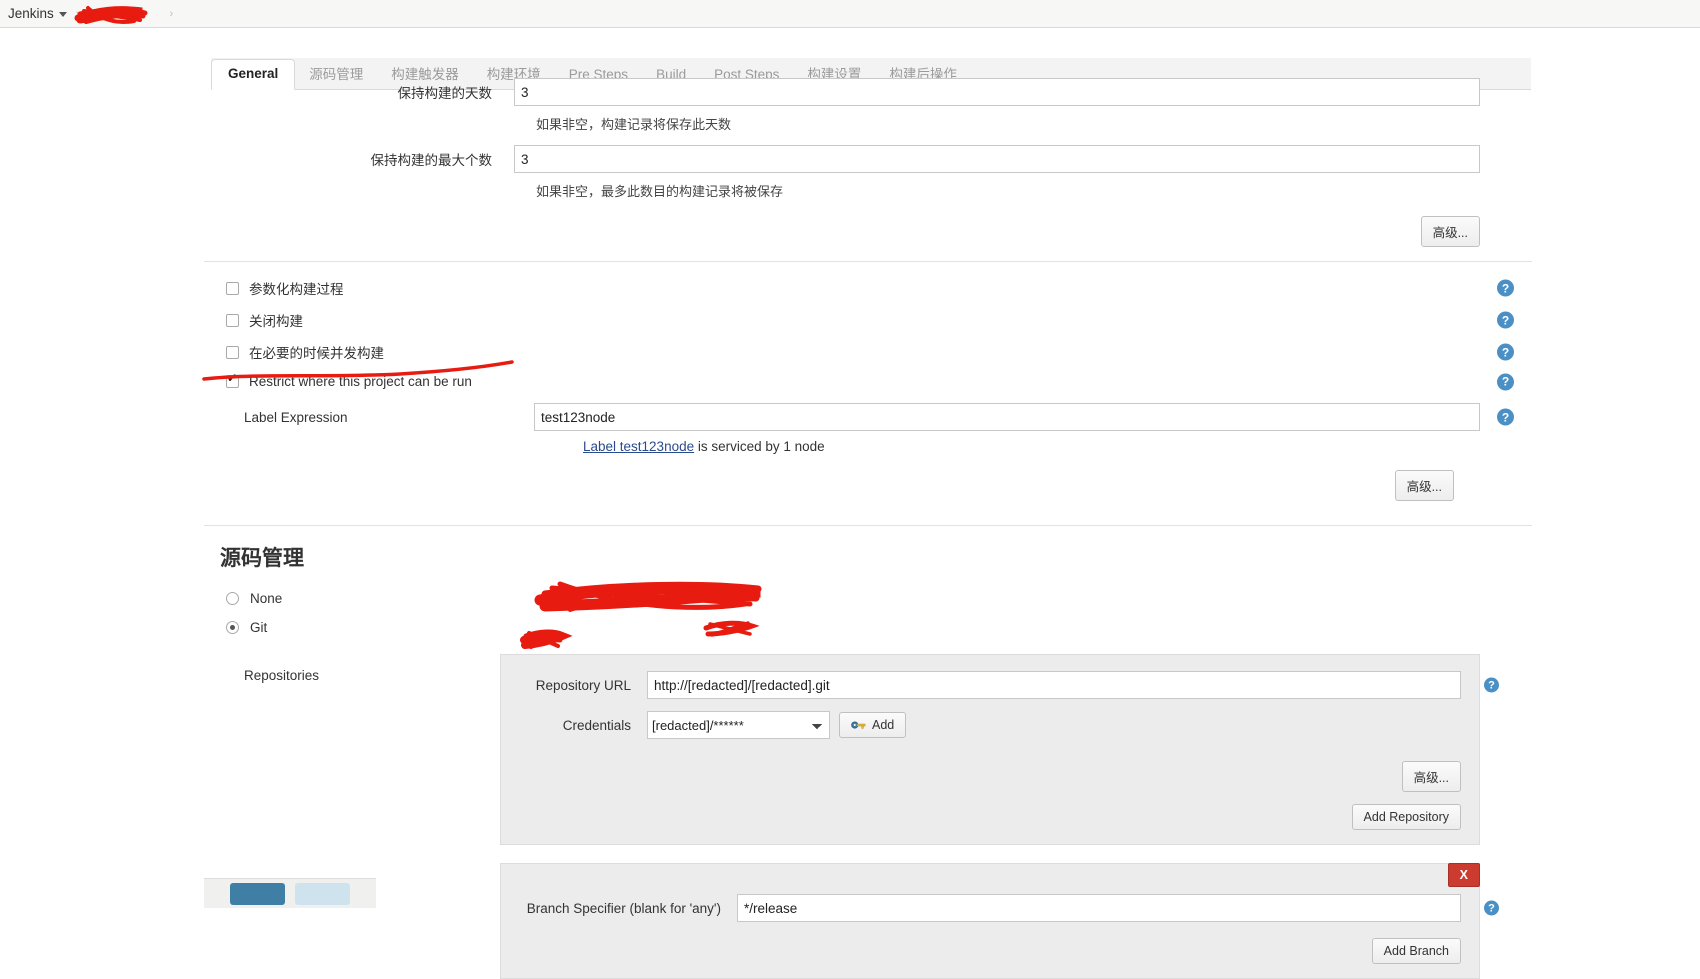 The height and width of the screenshot is (979, 1700). I want to click on breadcrumb-redacted-item, so click(124, 13).